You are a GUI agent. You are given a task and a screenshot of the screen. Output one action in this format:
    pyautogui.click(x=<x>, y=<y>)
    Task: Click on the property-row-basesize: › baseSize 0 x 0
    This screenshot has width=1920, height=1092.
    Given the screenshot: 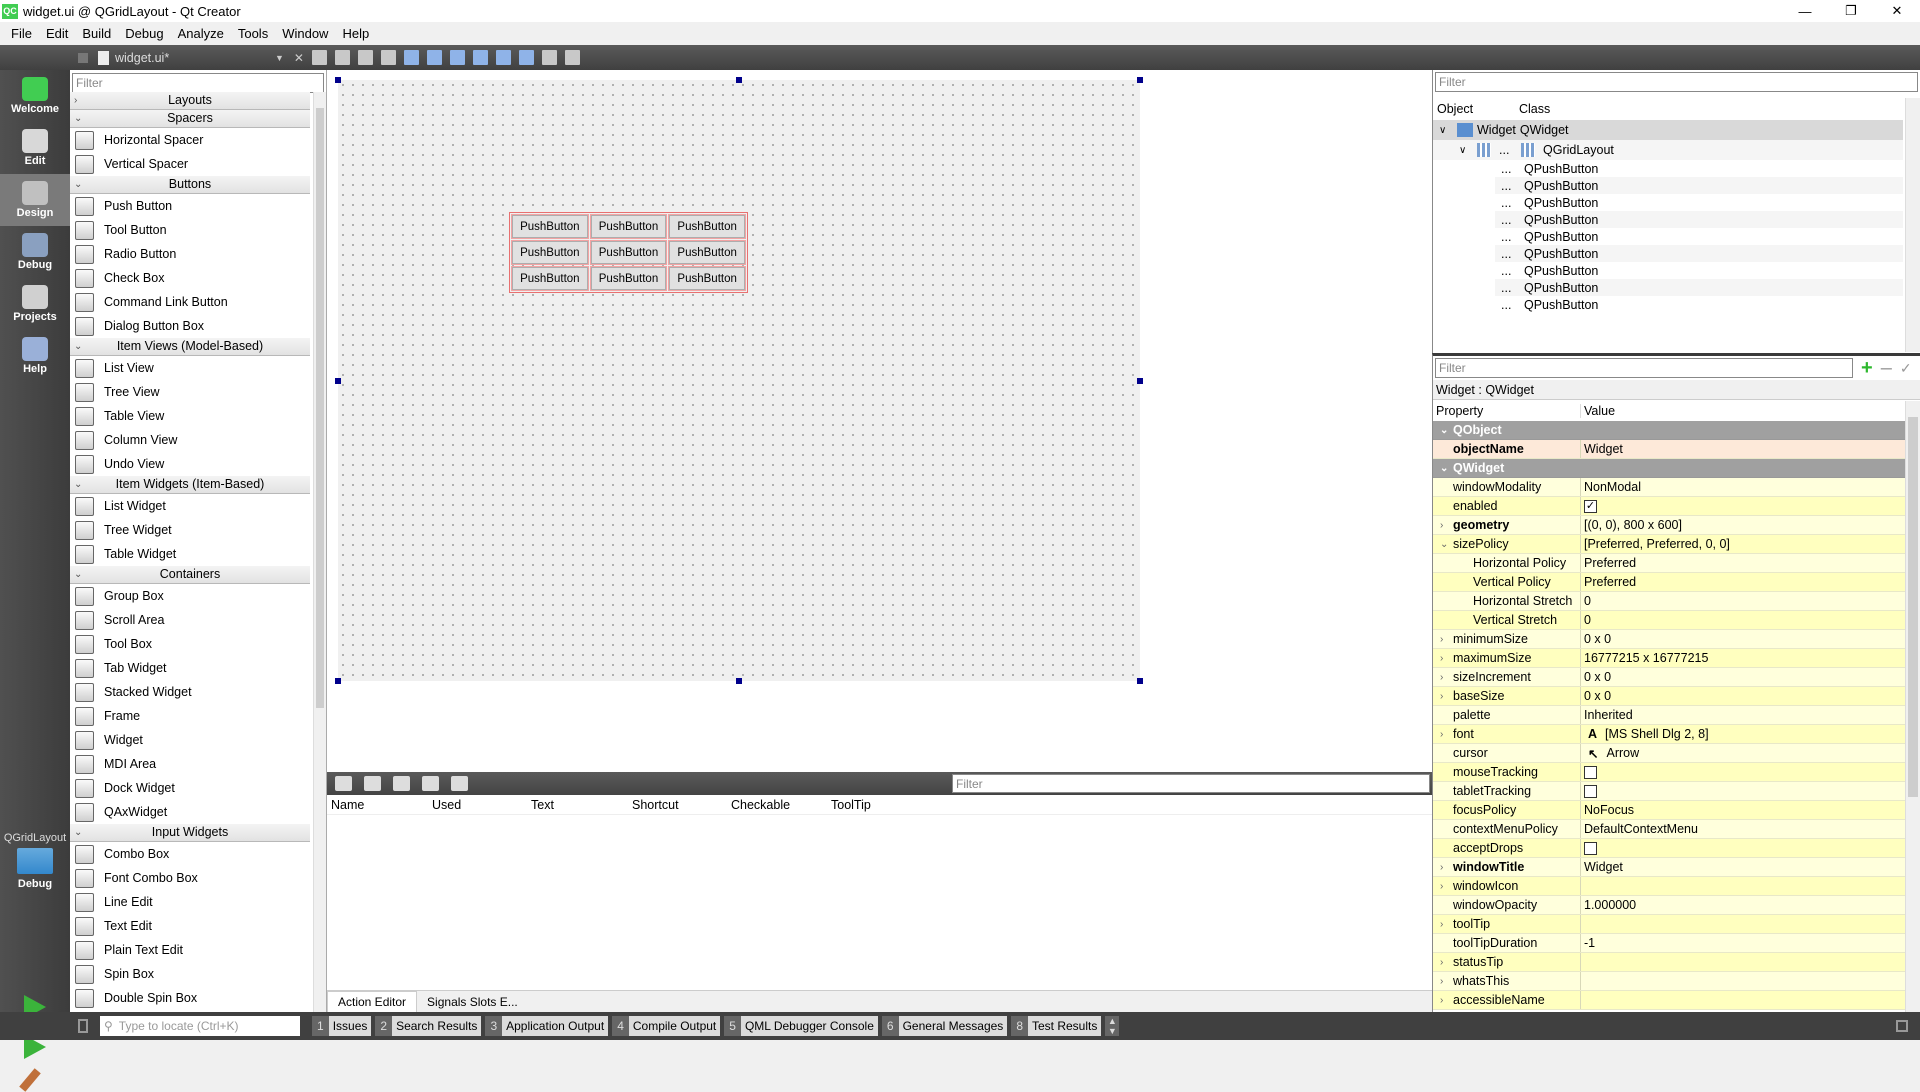 What is the action you would take?
    pyautogui.click(x=1669, y=696)
    